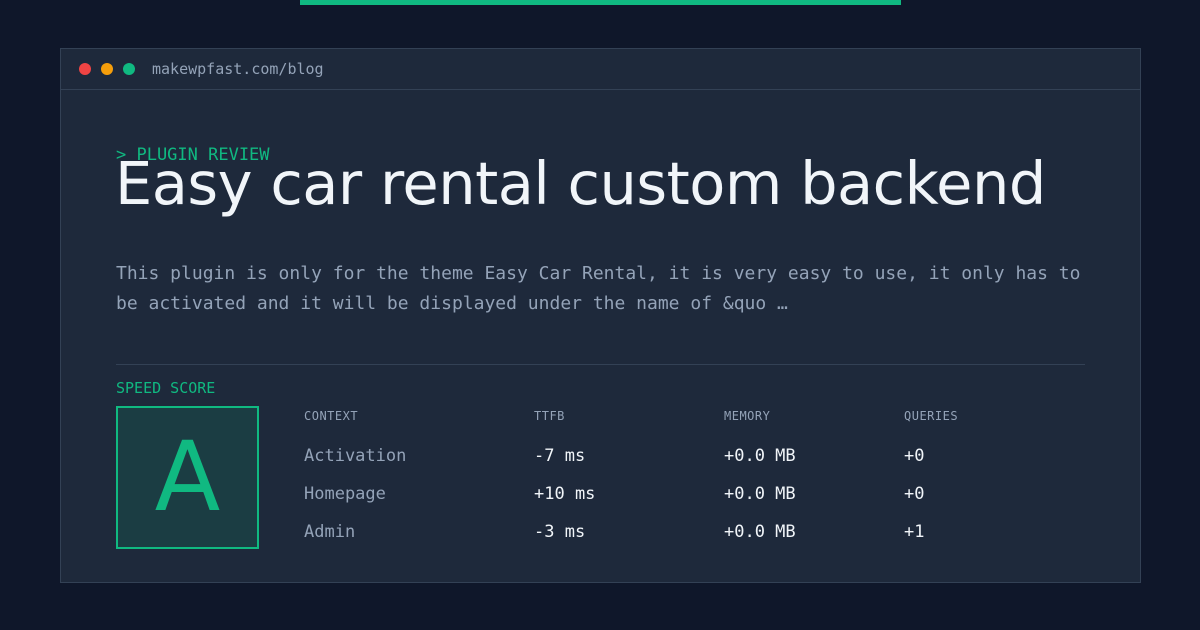 The width and height of the screenshot is (1200, 630). What do you see at coordinates (560, 532) in the screenshot?
I see `row-admin-ttfb: -3 ms` at bounding box center [560, 532].